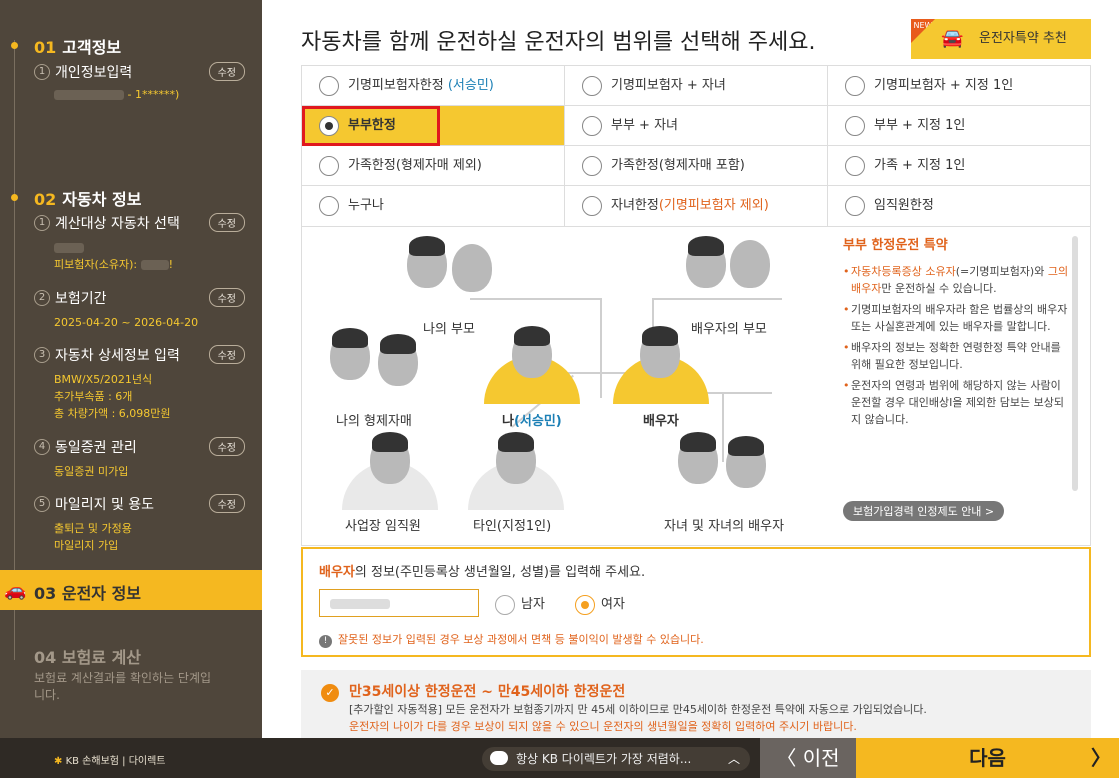 This screenshot has height=778, width=1119. Describe the element at coordinates (786, 758) in the screenshot. I see `chevron-left-icon: 〈` at that location.